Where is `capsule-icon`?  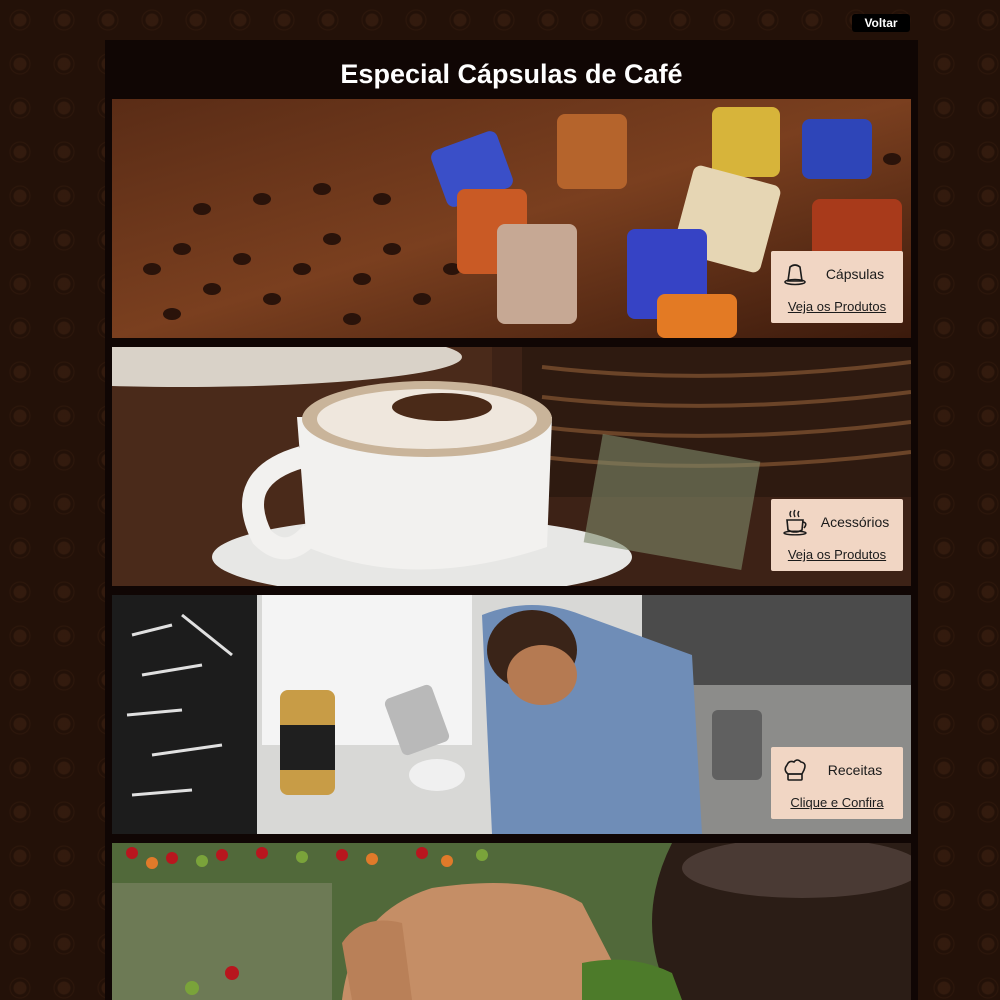
capsule-icon is located at coordinates (795, 275).